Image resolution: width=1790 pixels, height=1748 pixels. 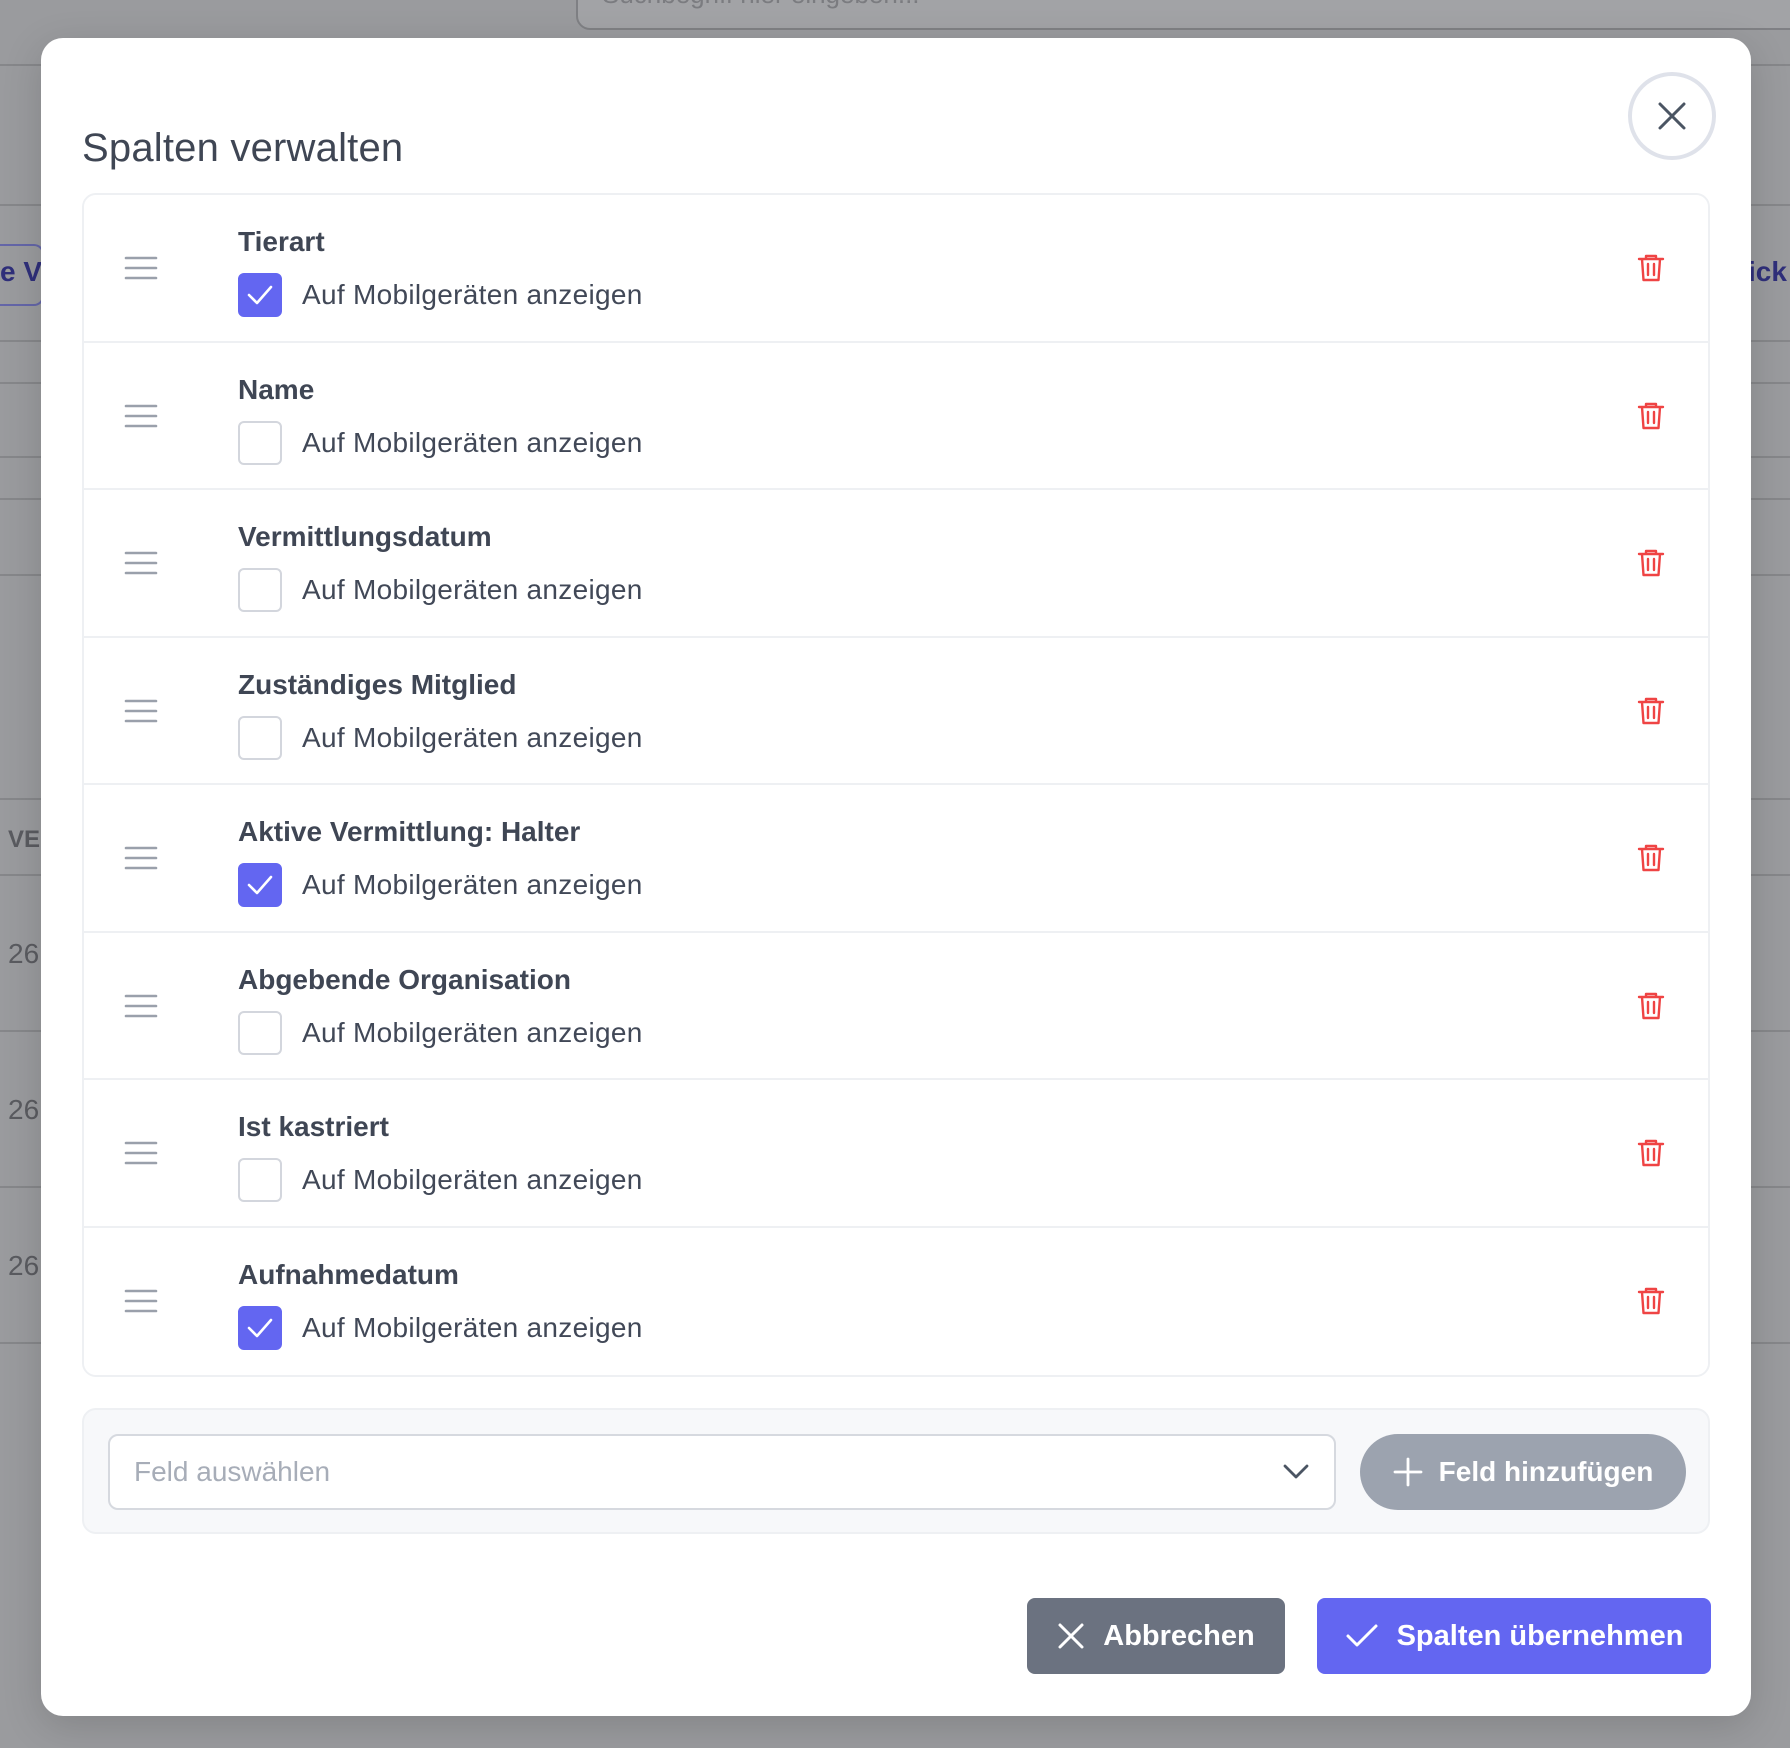 What do you see at coordinates (409, 831) in the screenshot?
I see `column-name: Aktive Vermittlung: Halter` at bounding box center [409, 831].